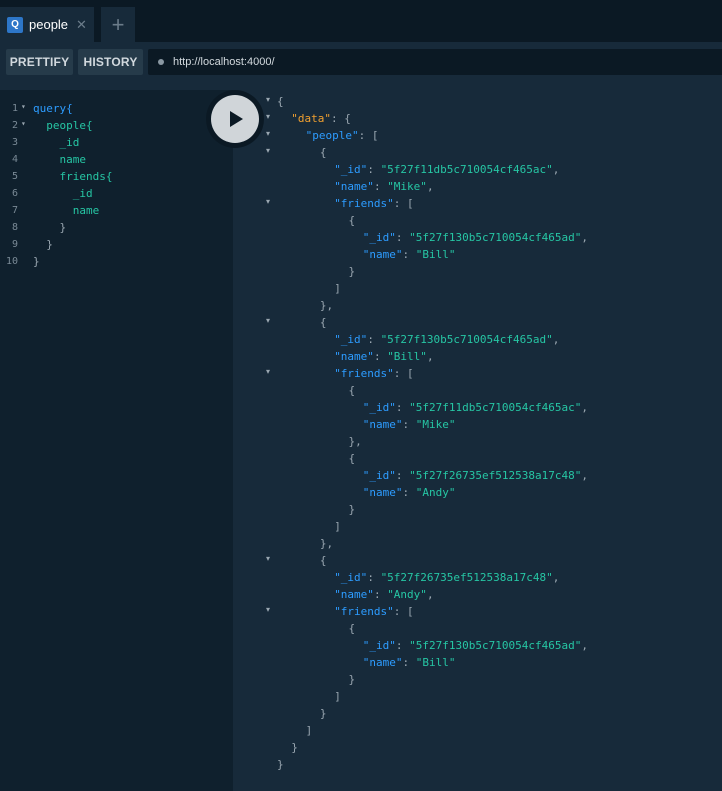  What do you see at coordinates (332, 135) in the screenshot?
I see `json-key: "people"` at bounding box center [332, 135].